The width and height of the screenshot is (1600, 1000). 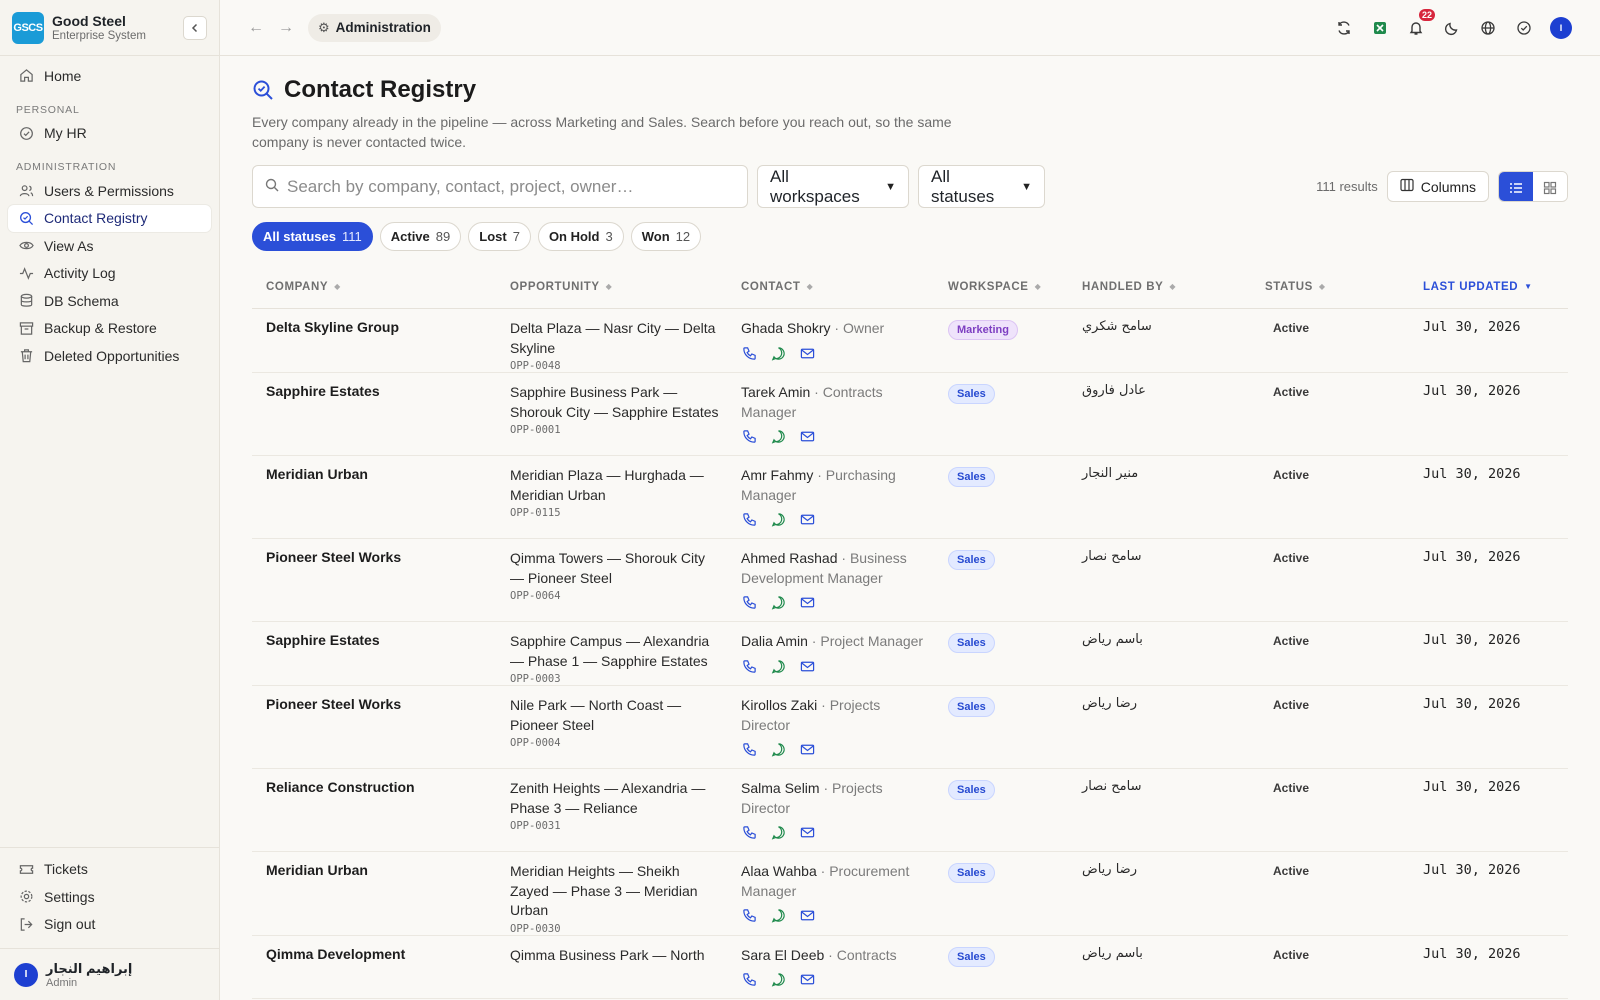 What do you see at coordinates (535, 826) in the screenshot?
I see `opportunity-code: OPP-0031` at bounding box center [535, 826].